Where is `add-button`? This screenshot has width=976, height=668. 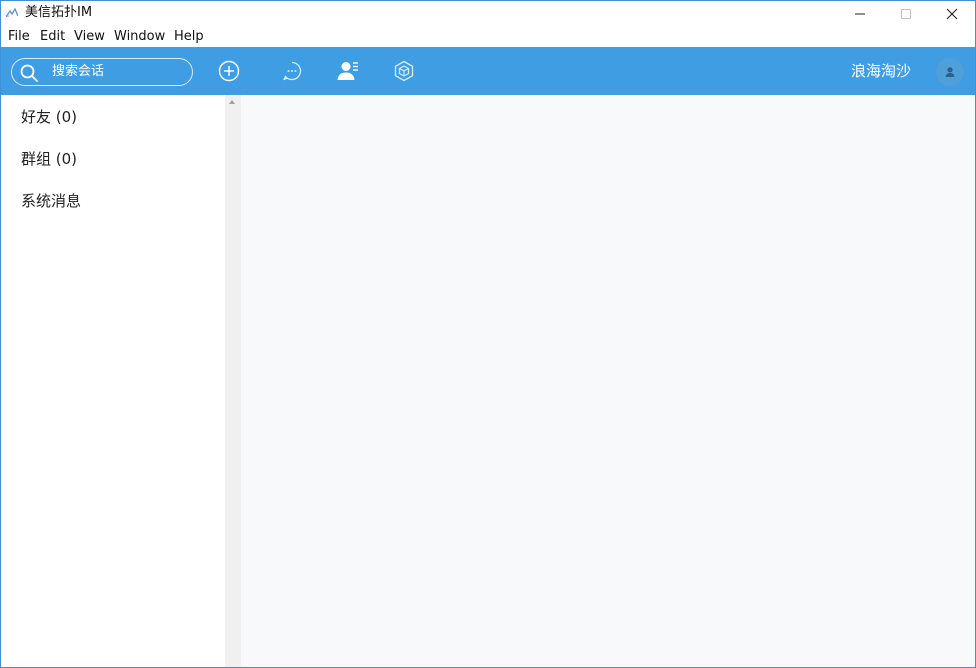
add-button is located at coordinates (229, 71).